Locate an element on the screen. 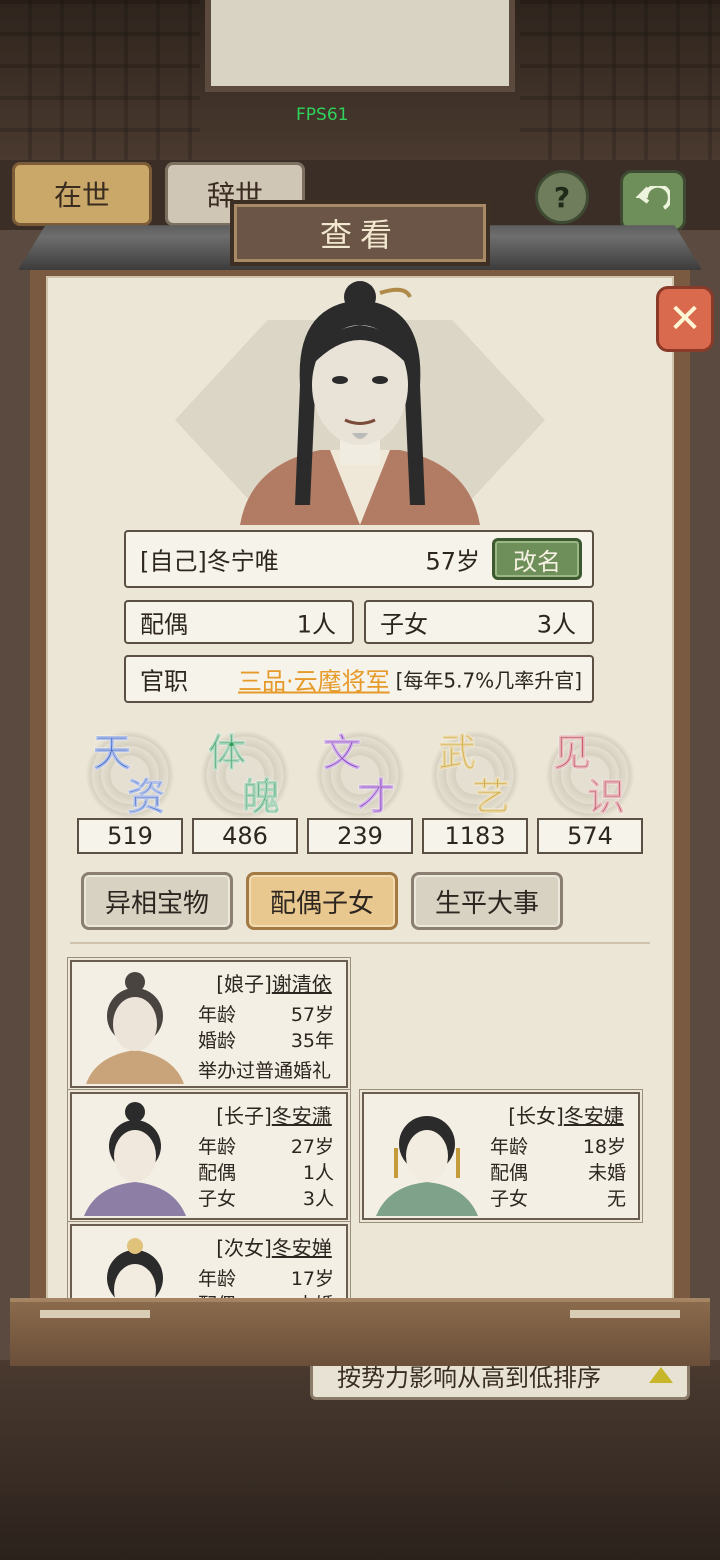 The image size is (720, 1560). attribute-char: 见 is located at coordinates (572, 753).